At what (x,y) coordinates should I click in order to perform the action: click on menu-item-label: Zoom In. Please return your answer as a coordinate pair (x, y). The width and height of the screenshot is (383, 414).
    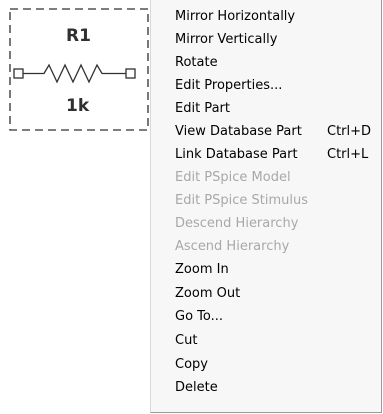
    Looking at the image, I should click on (202, 269).